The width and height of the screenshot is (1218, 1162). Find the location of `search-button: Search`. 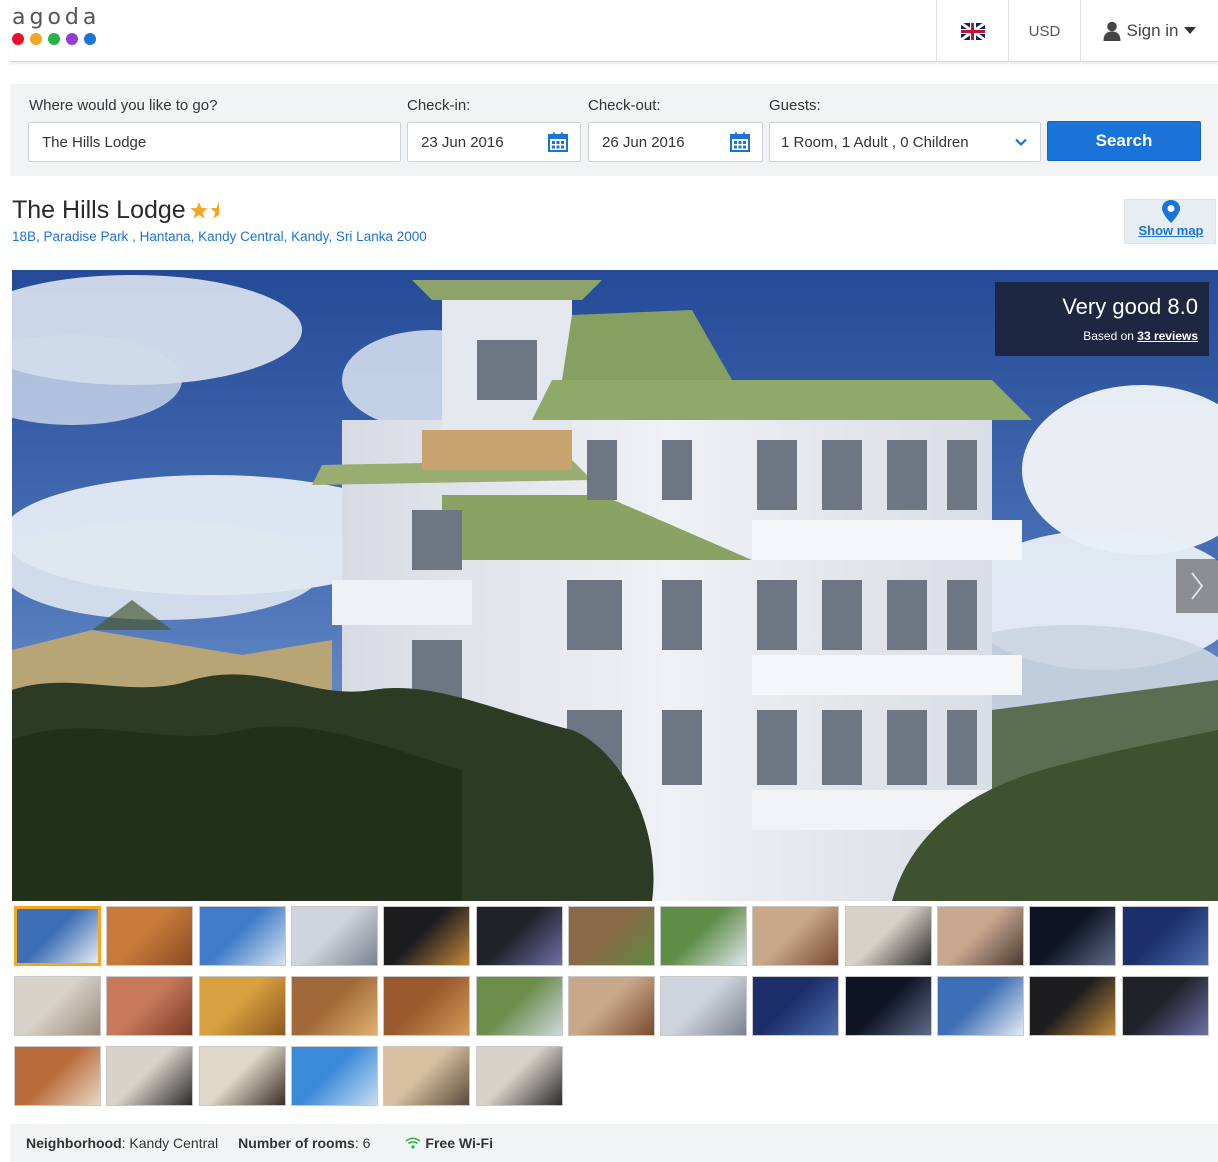

search-button: Search is located at coordinates (1124, 141).